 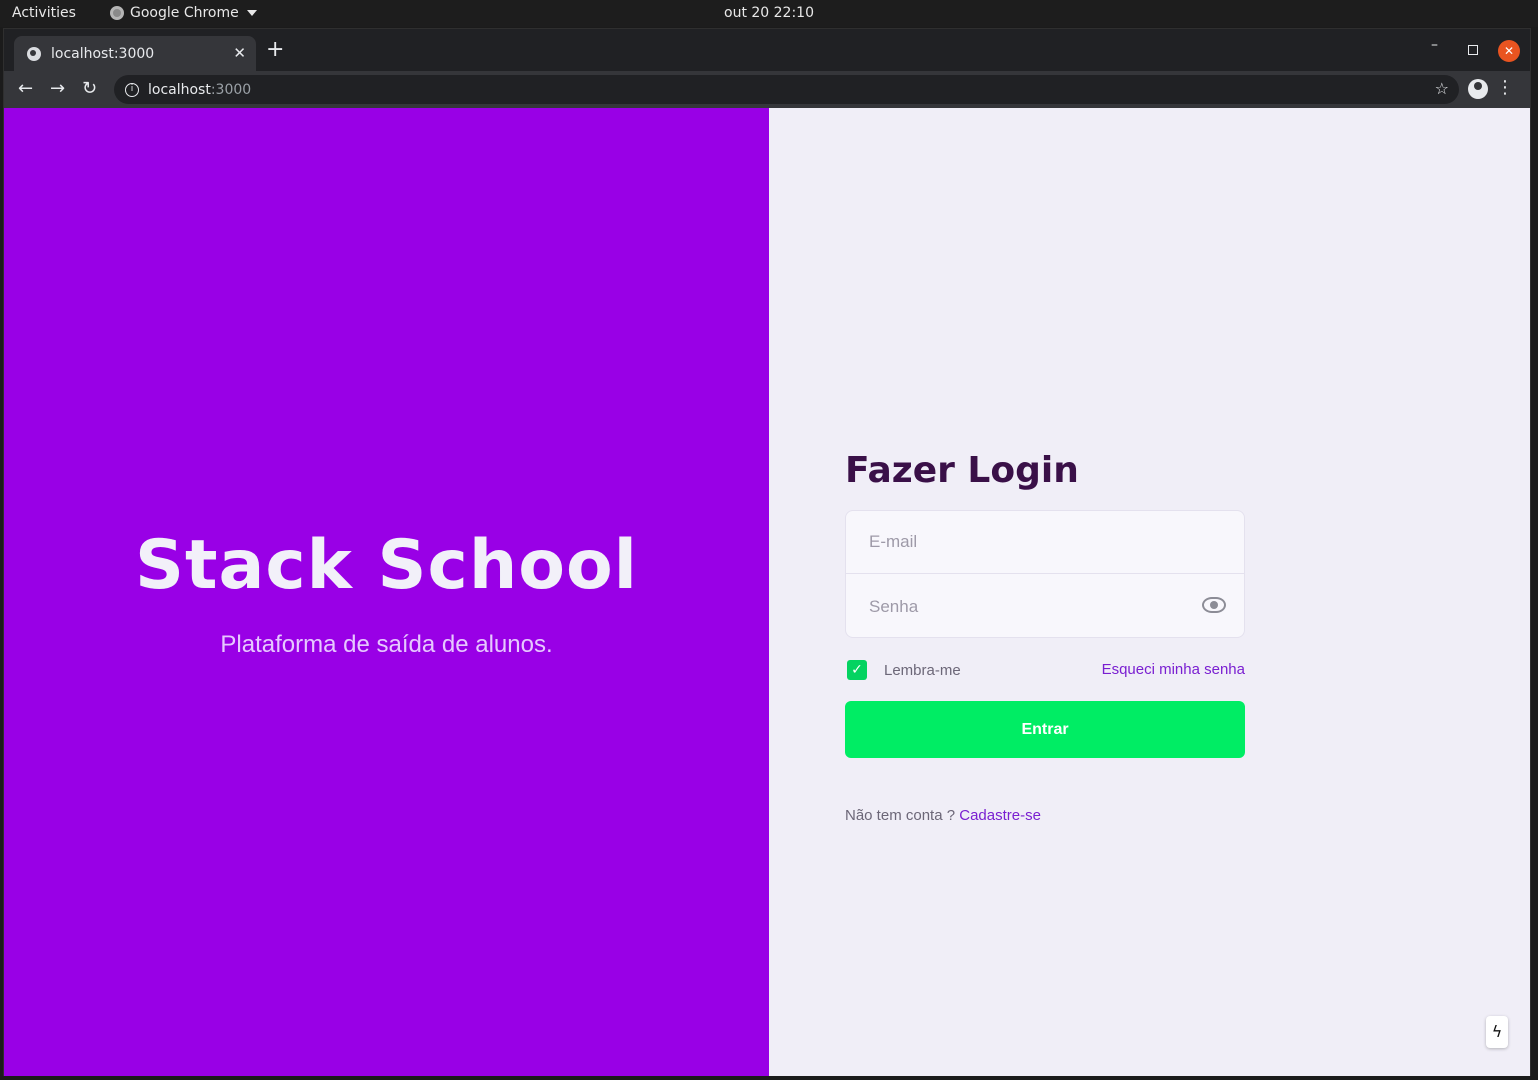 I want to click on bolt-icon: ϟ, so click(x=1497, y=1032).